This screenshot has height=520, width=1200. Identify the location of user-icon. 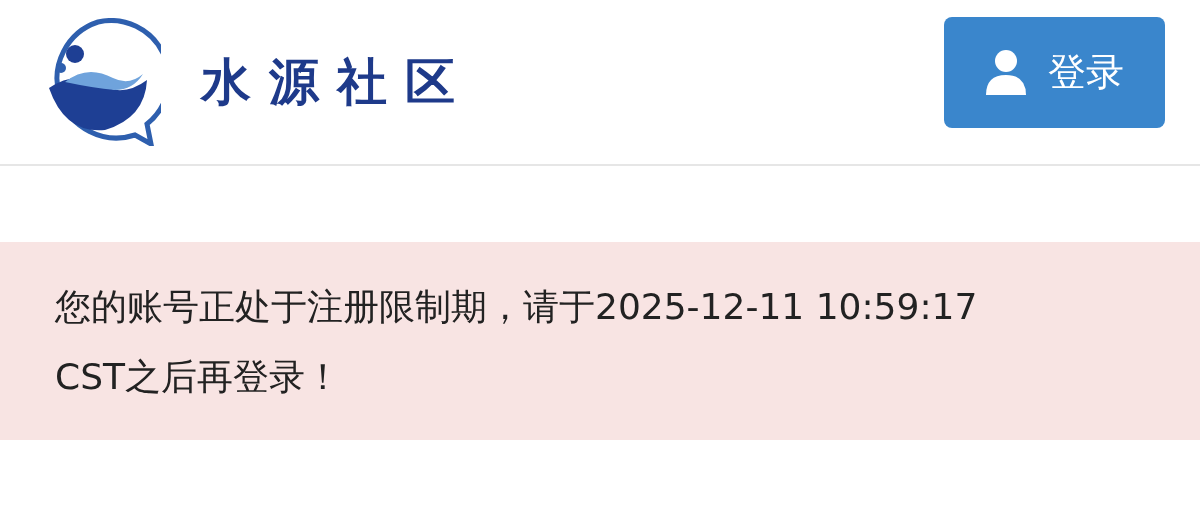
(1005, 72).